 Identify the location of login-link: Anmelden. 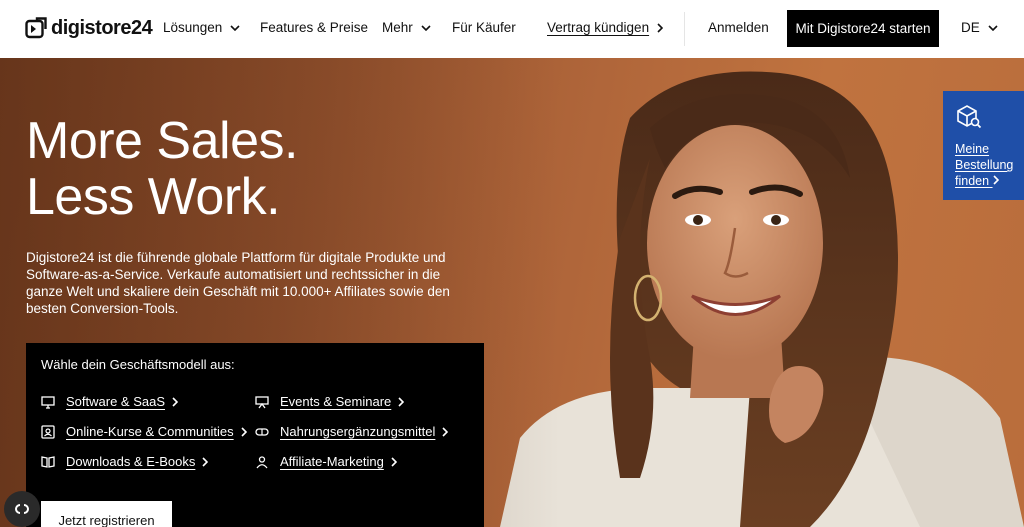
(738, 27).